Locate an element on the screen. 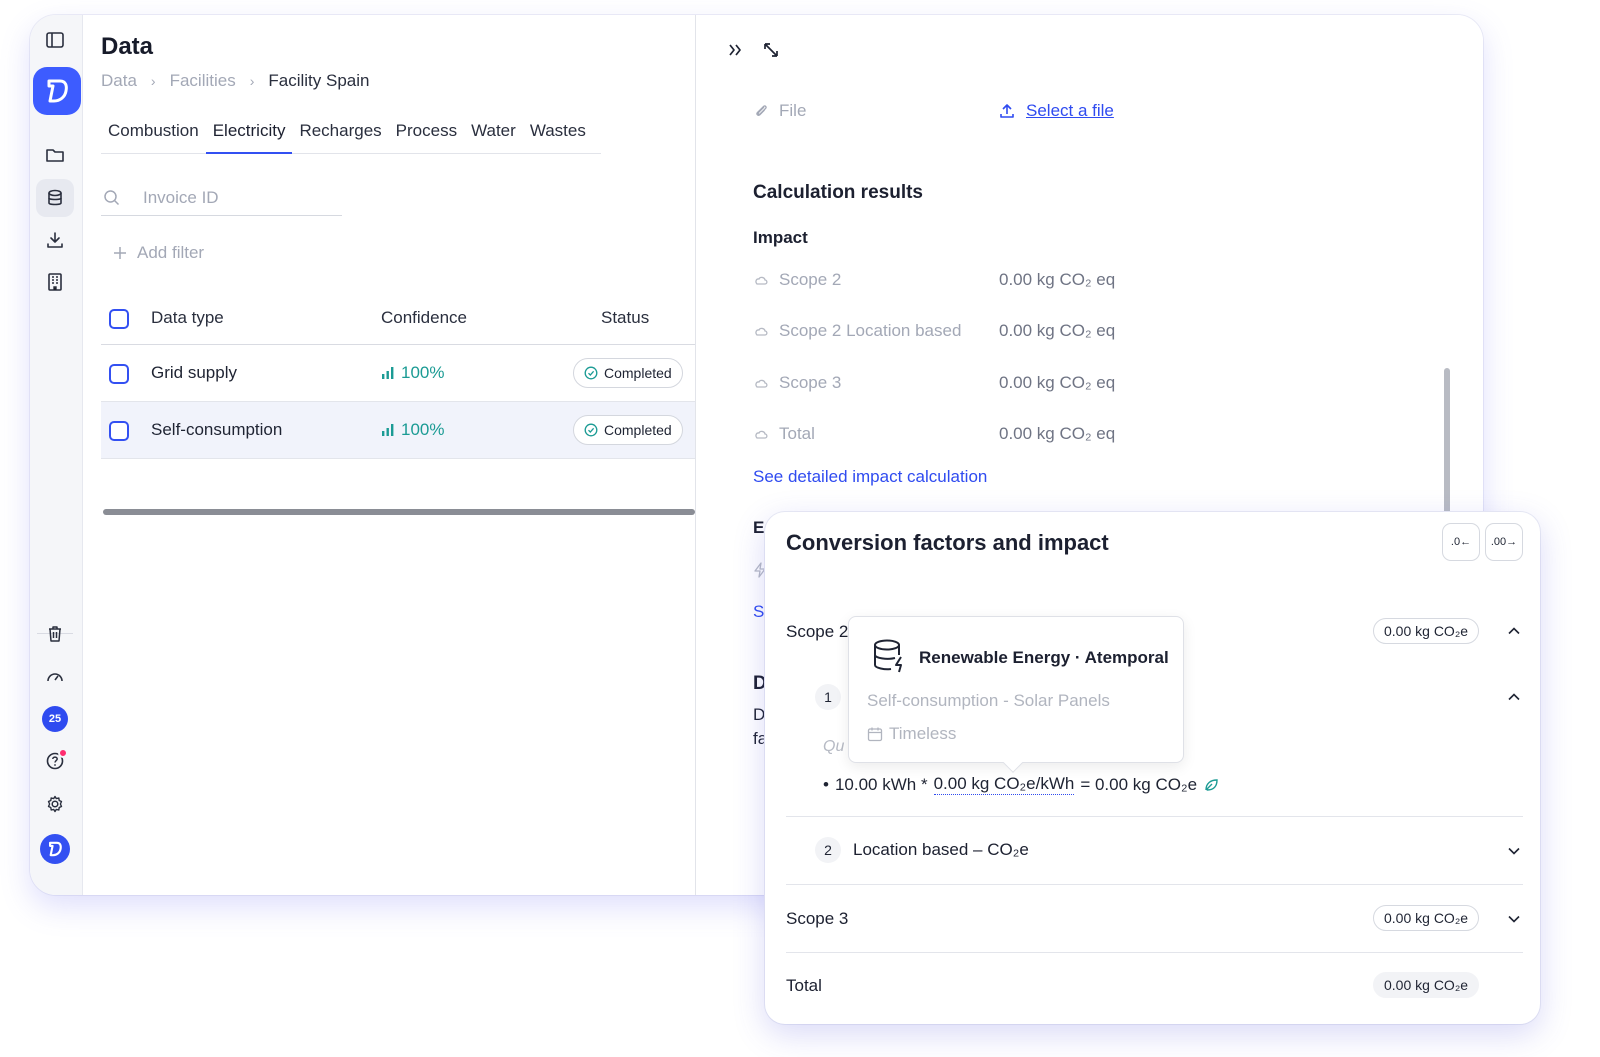  add-filter-button: Add filter is located at coordinates (158, 253).